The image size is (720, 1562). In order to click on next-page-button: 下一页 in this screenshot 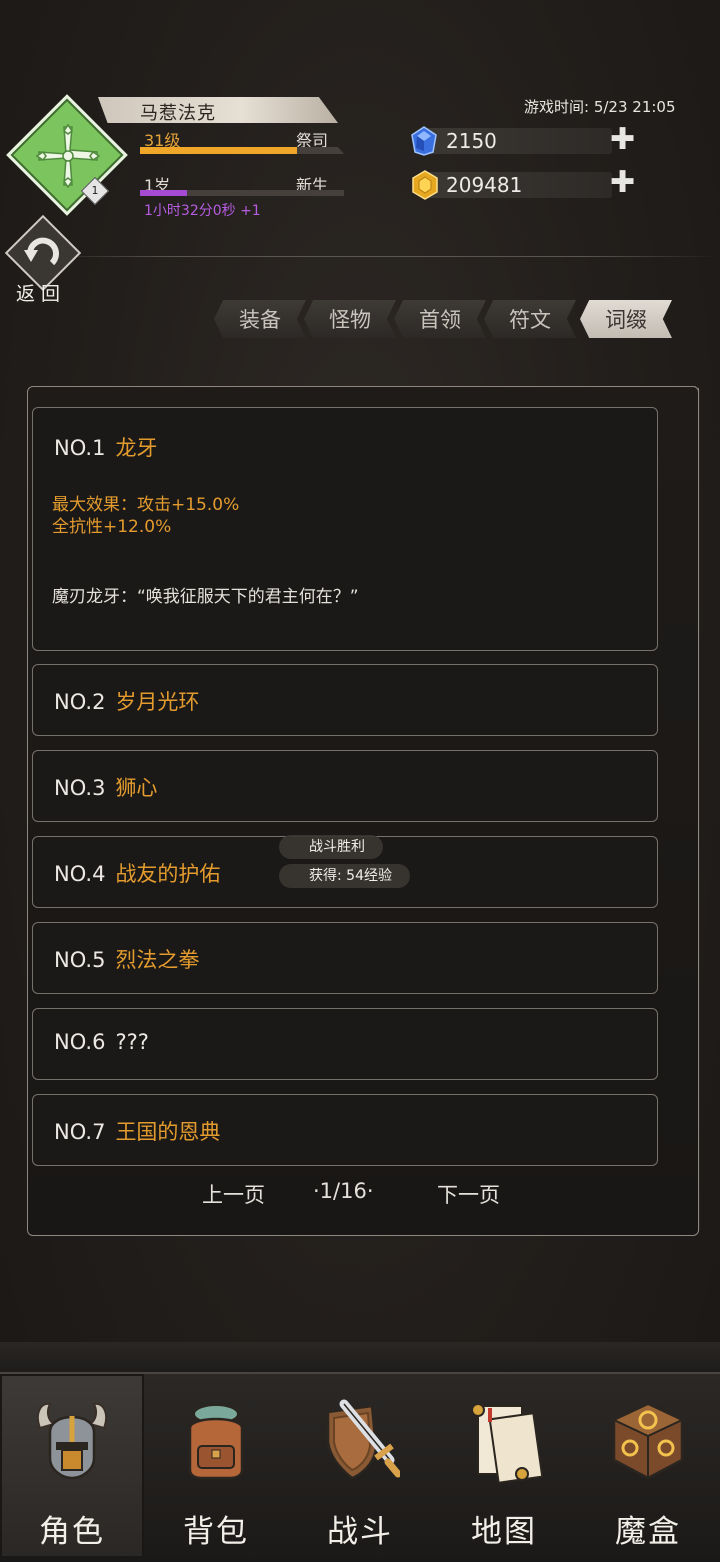, I will do `click(468, 1194)`.